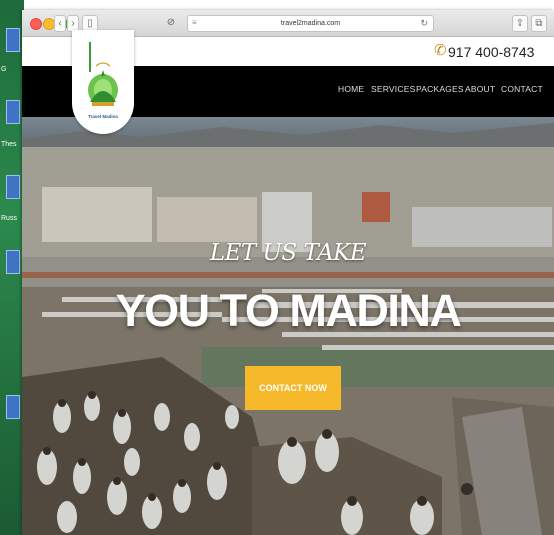  What do you see at coordinates (103, 116) in the screenshot?
I see `logo-name: Travel Madina` at bounding box center [103, 116].